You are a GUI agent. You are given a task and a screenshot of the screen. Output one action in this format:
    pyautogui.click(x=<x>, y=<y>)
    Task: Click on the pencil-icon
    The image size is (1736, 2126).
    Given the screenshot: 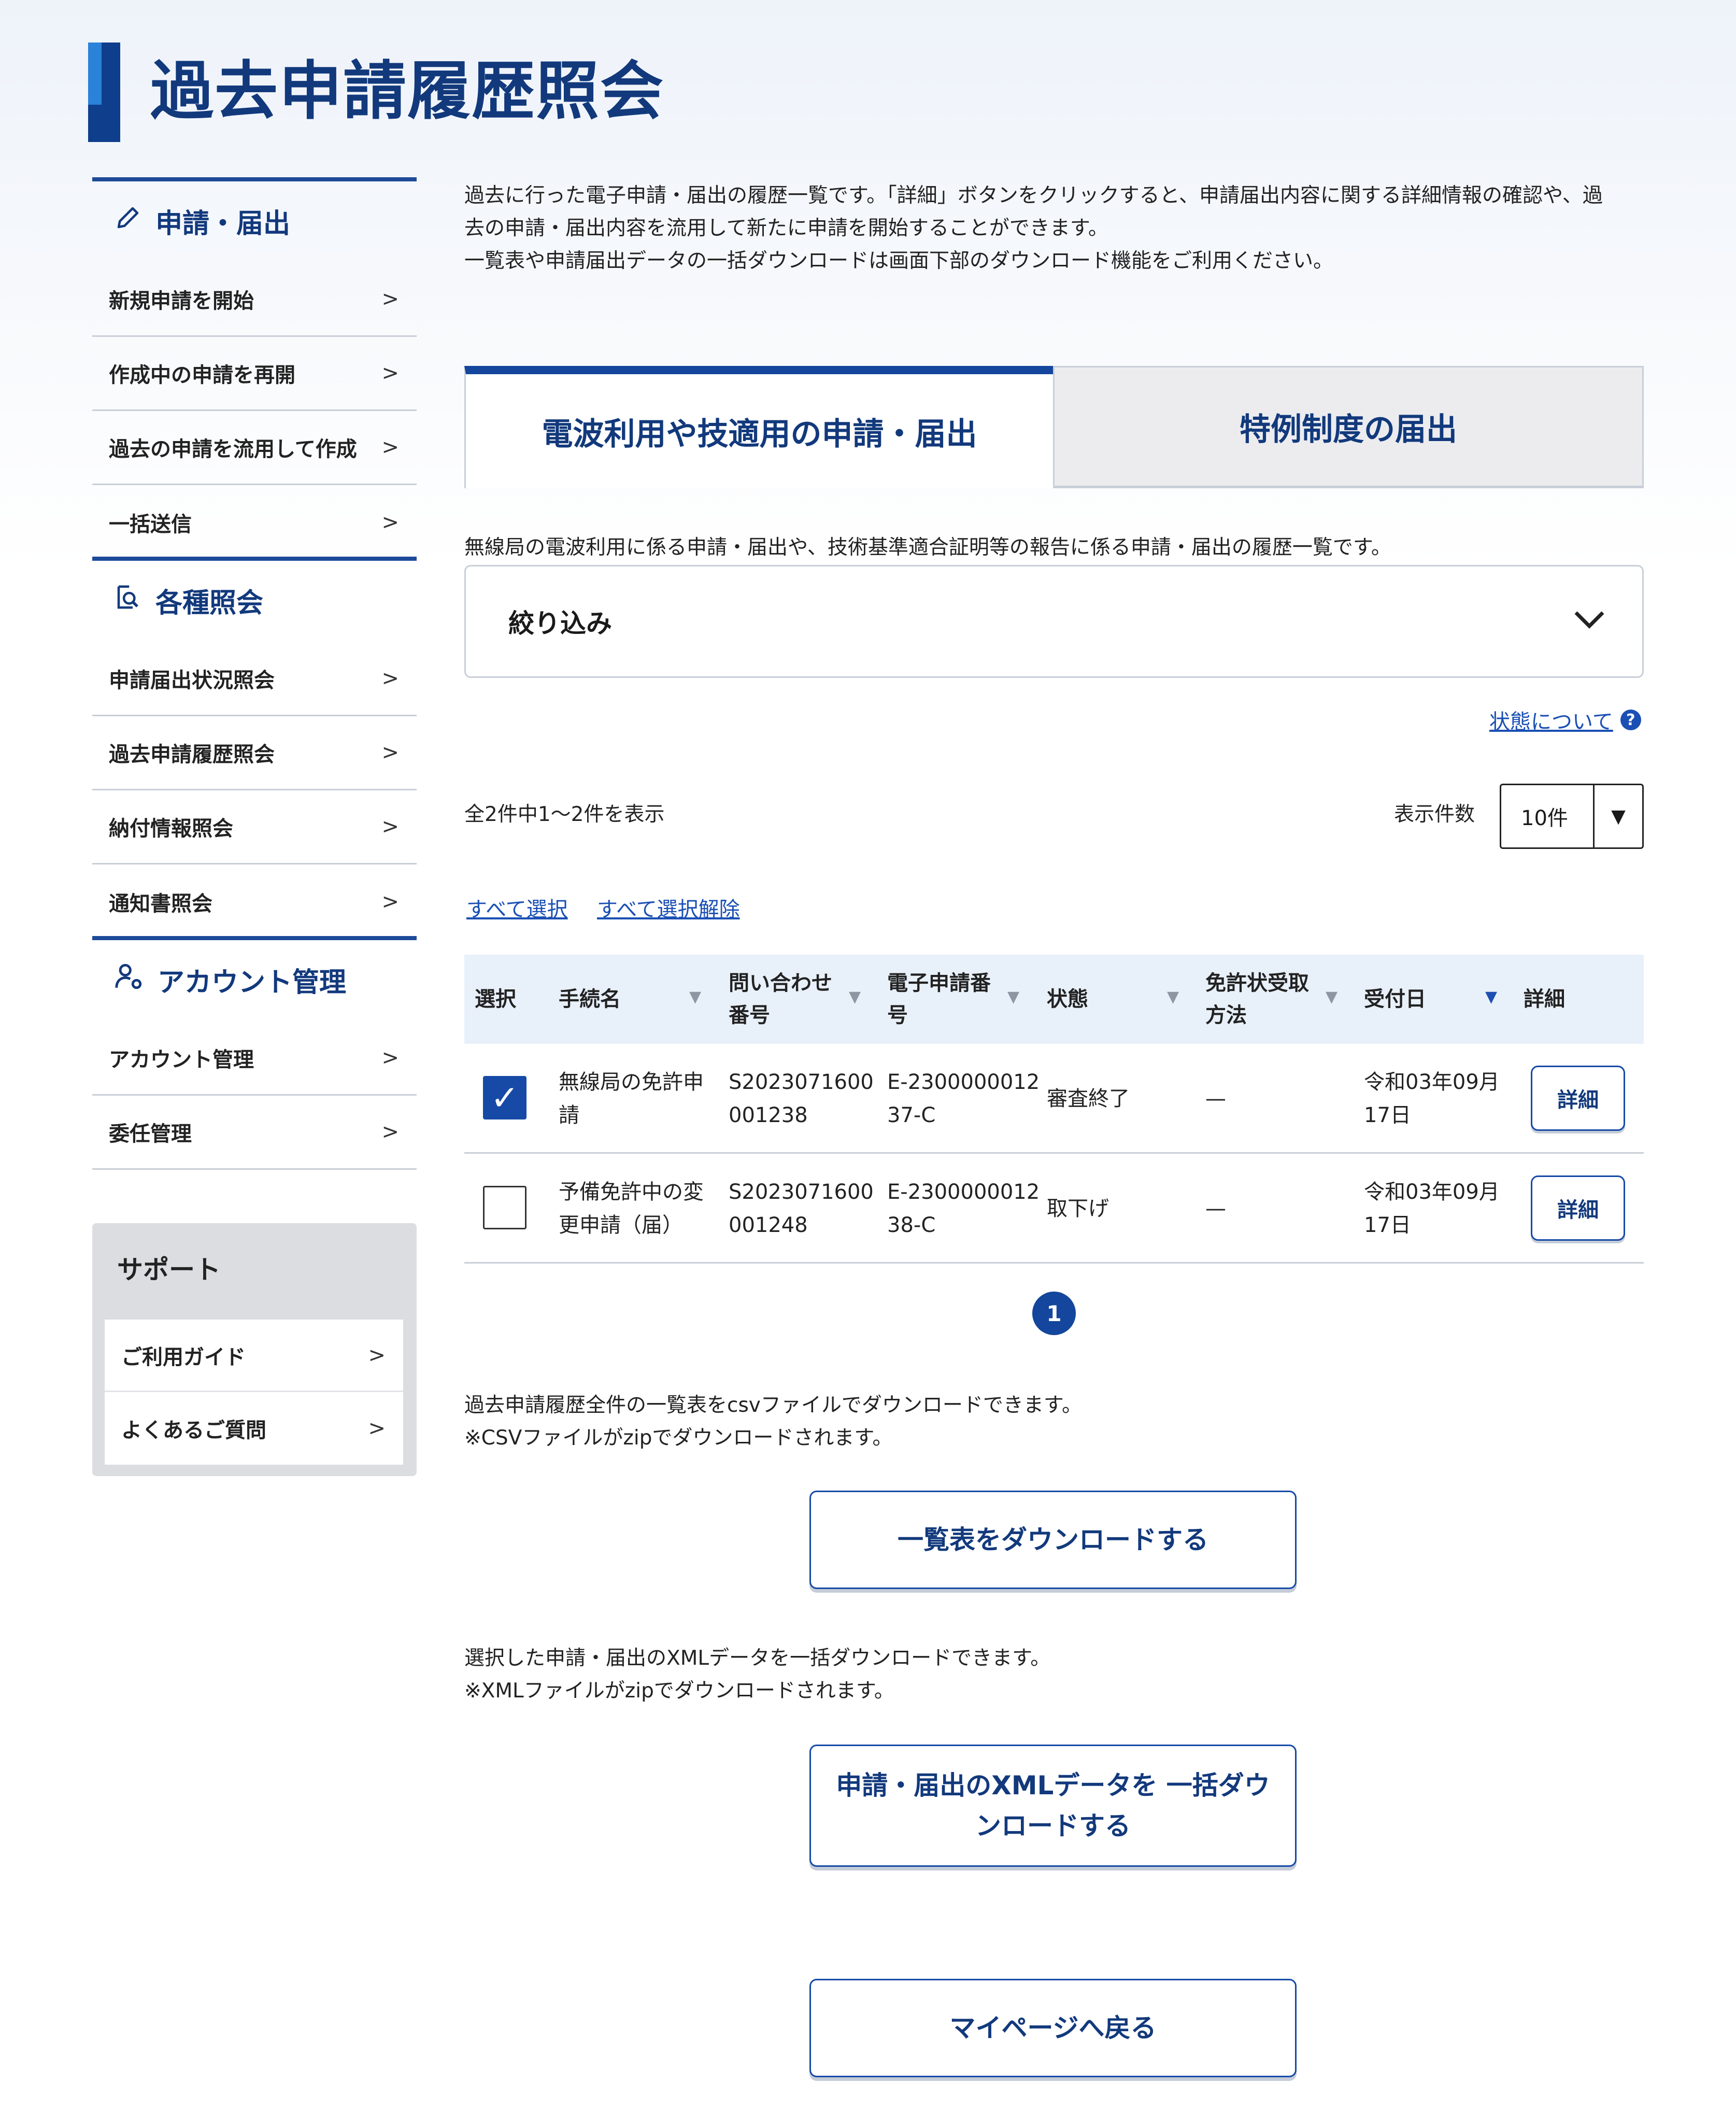 What is the action you would take?
    pyautogui.click(x=128, y=221)
    